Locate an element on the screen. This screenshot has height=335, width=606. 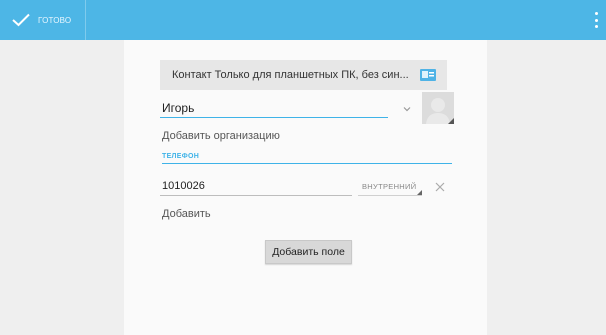
done-button: ГОТОВО is located at coordinates (43, 20).